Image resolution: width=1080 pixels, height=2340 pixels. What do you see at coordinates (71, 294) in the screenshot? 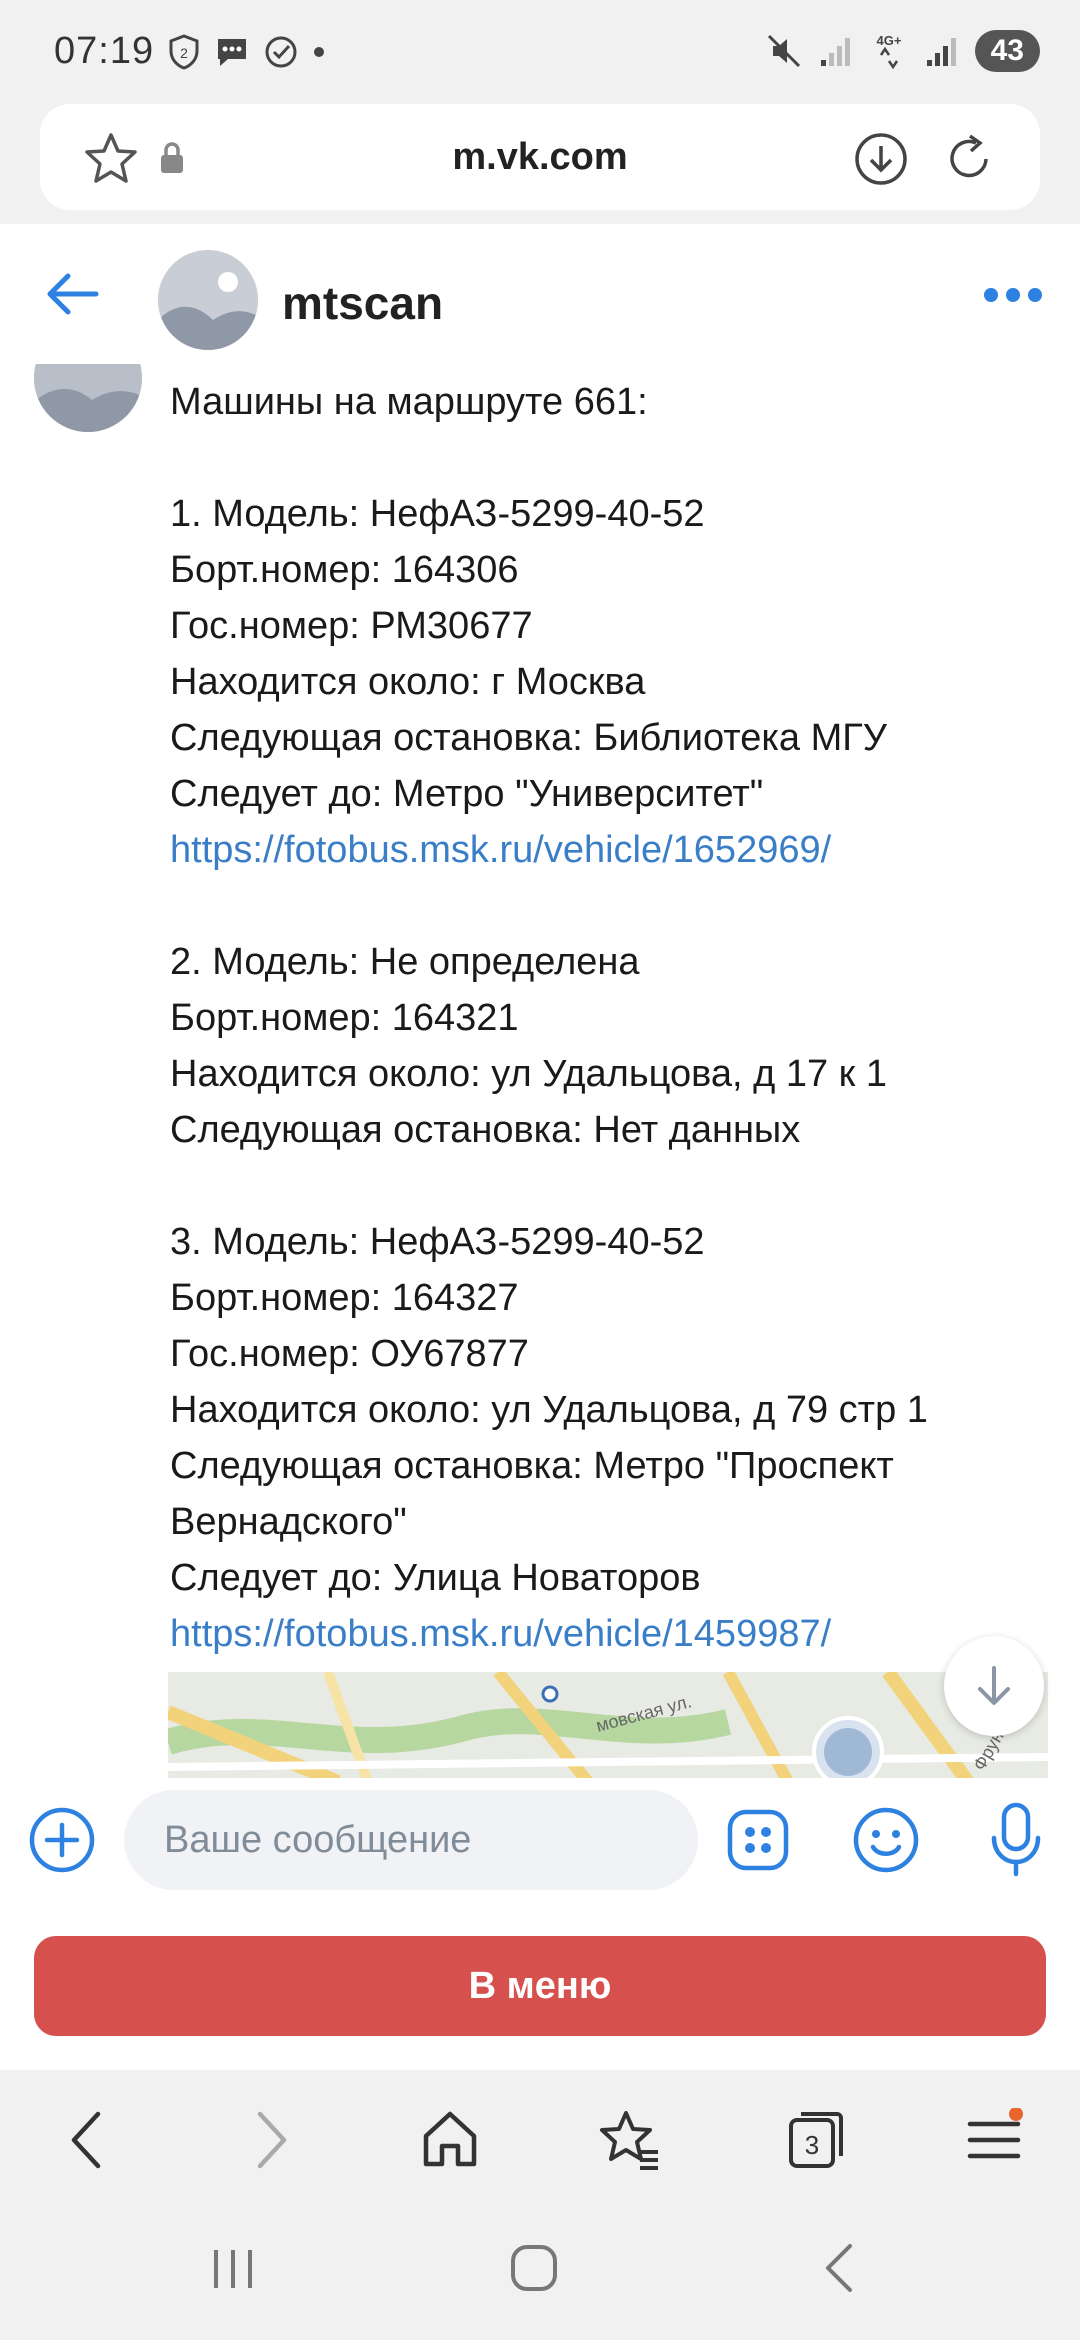
I see `back-arrow-icon` at bounding box center [71, 294].